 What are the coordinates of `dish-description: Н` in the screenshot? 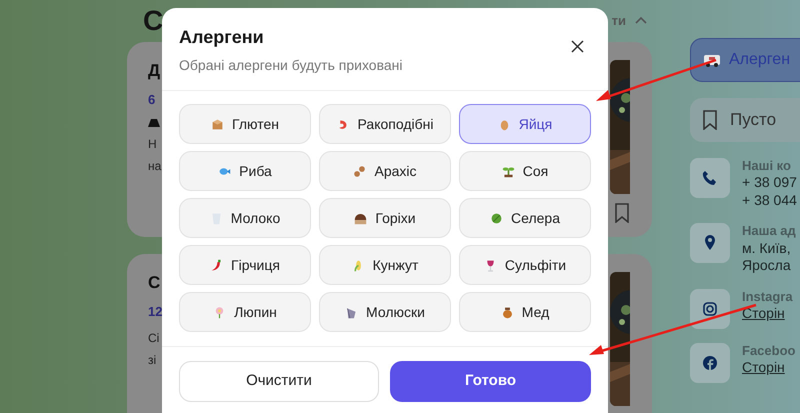 It's located at (153, 144).